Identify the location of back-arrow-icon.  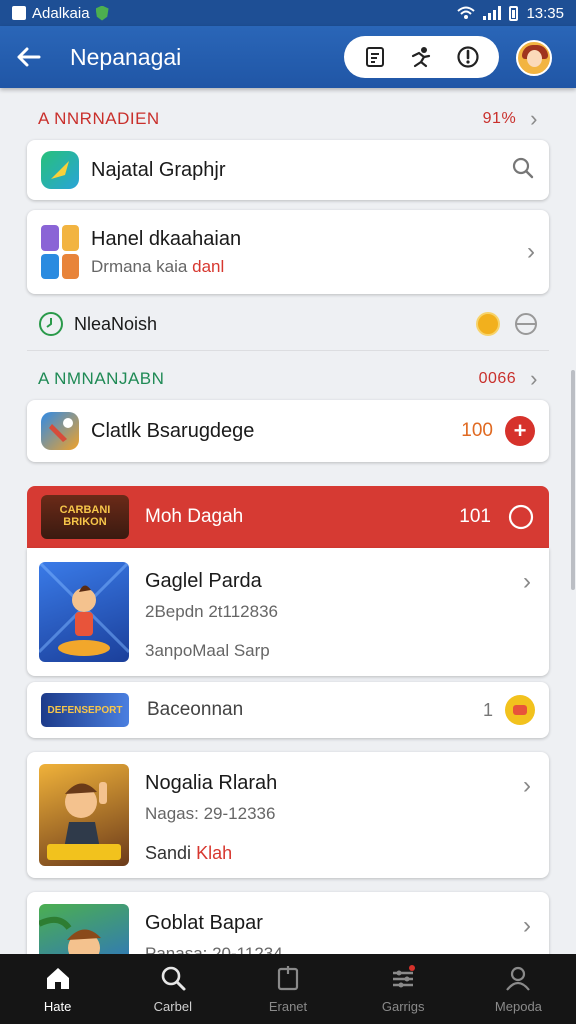
(29, 57).